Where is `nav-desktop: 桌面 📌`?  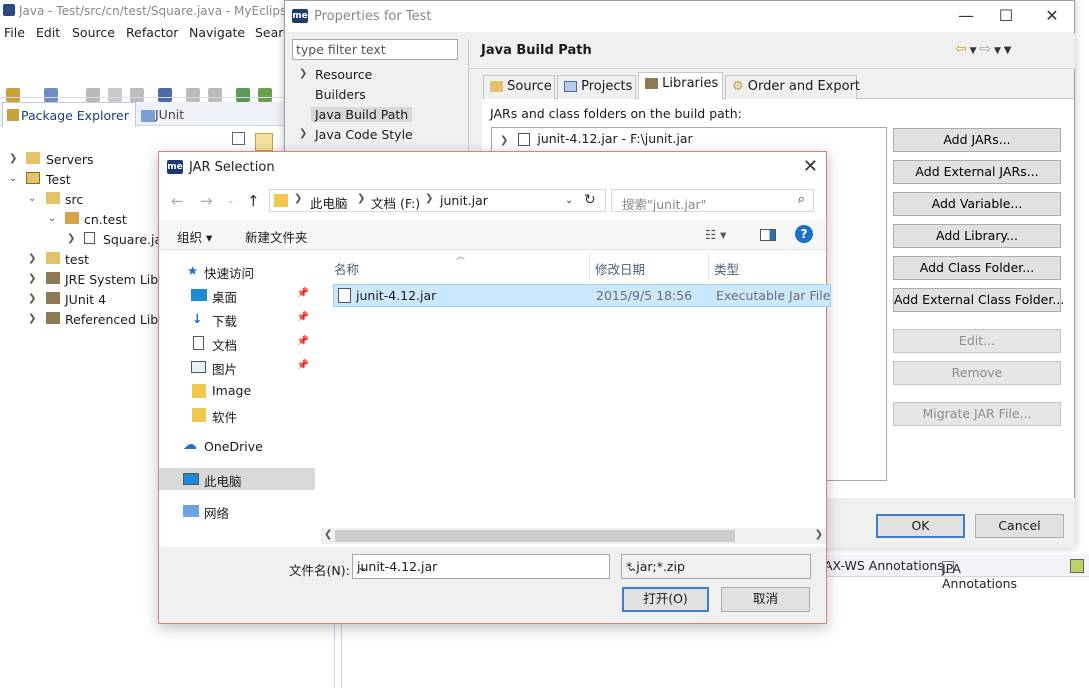
nav-desktop: 桌面 📌 is located at coordinates (237, 295).